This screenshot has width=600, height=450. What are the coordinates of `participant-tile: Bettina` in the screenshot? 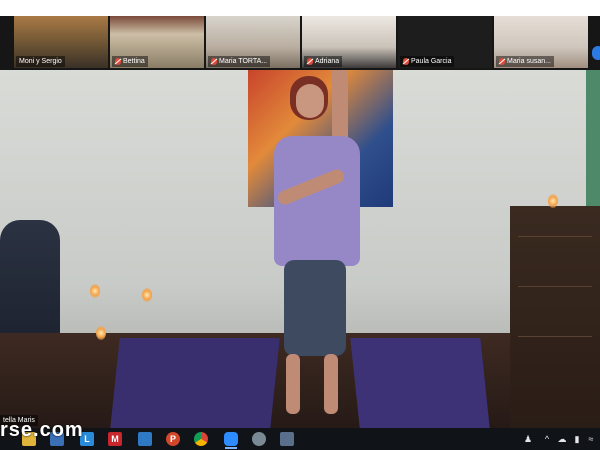 It's located at (157, 42).